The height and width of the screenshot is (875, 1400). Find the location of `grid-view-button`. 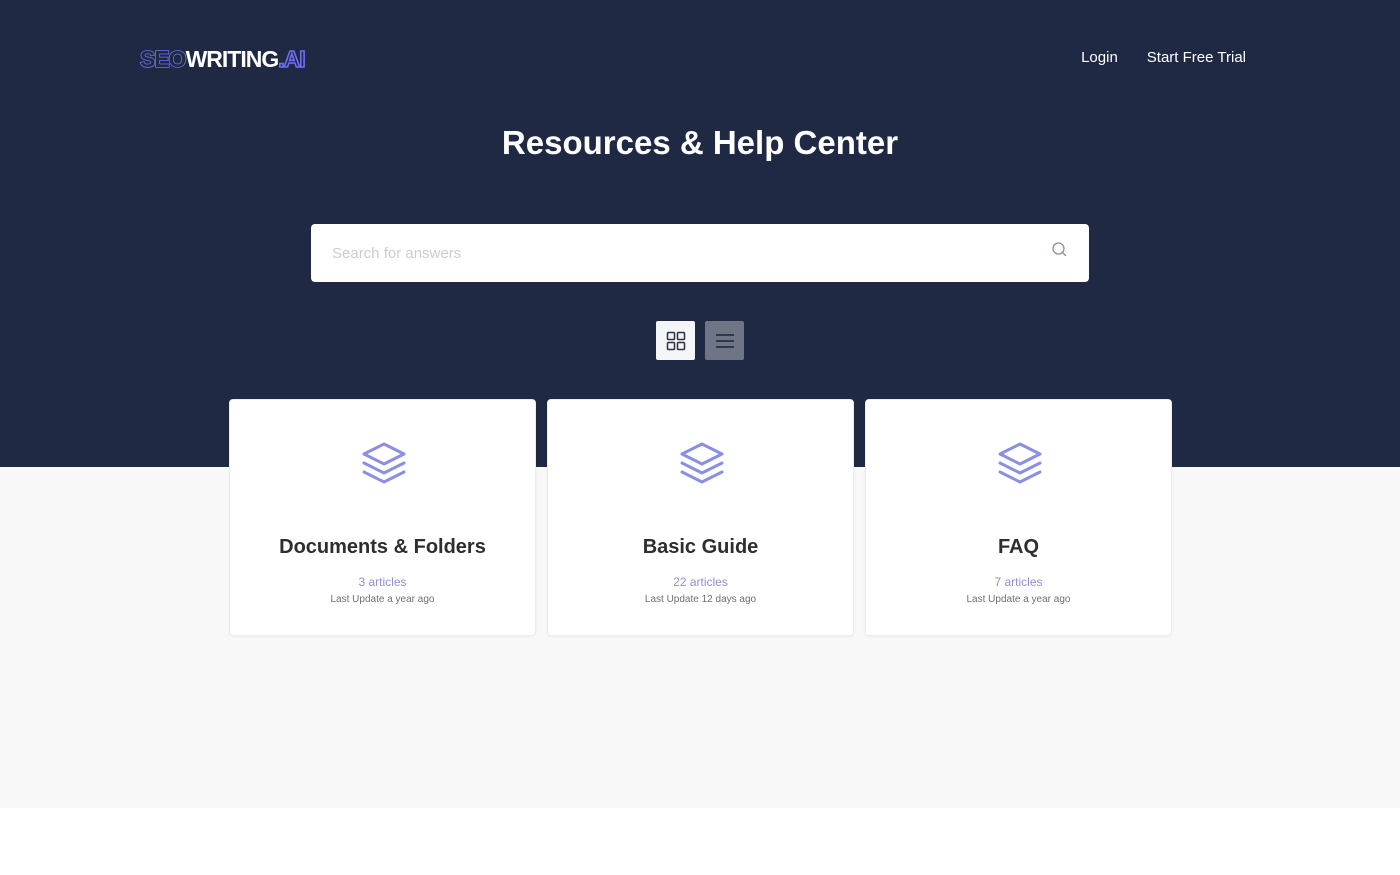

grid-view-button is located at coordinates (675, 340).